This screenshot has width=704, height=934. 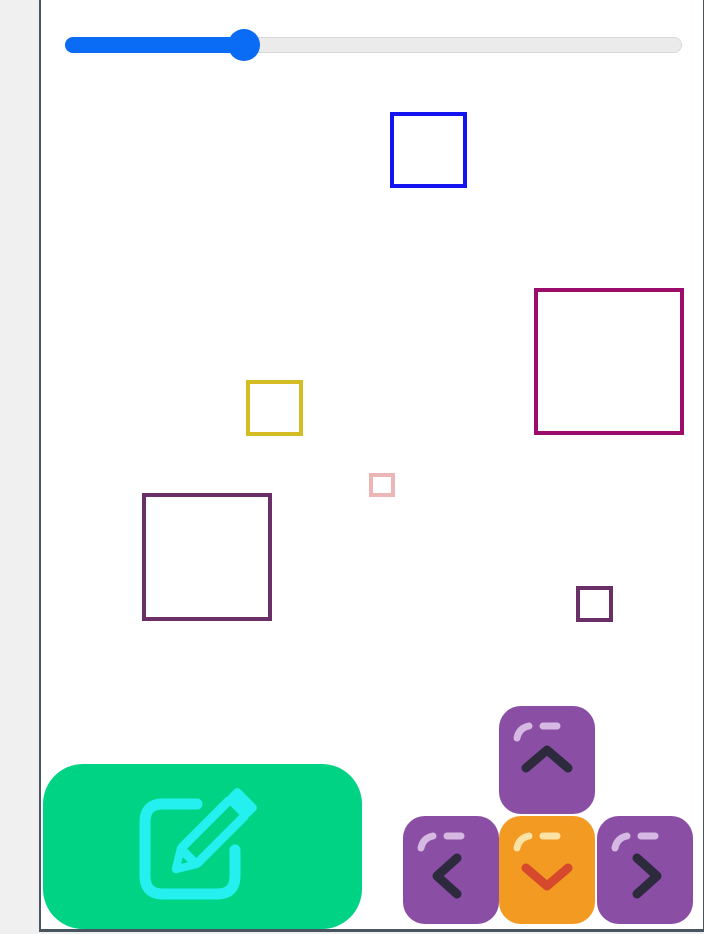 I want to click on magenta-square, so click(x=609, y=361).